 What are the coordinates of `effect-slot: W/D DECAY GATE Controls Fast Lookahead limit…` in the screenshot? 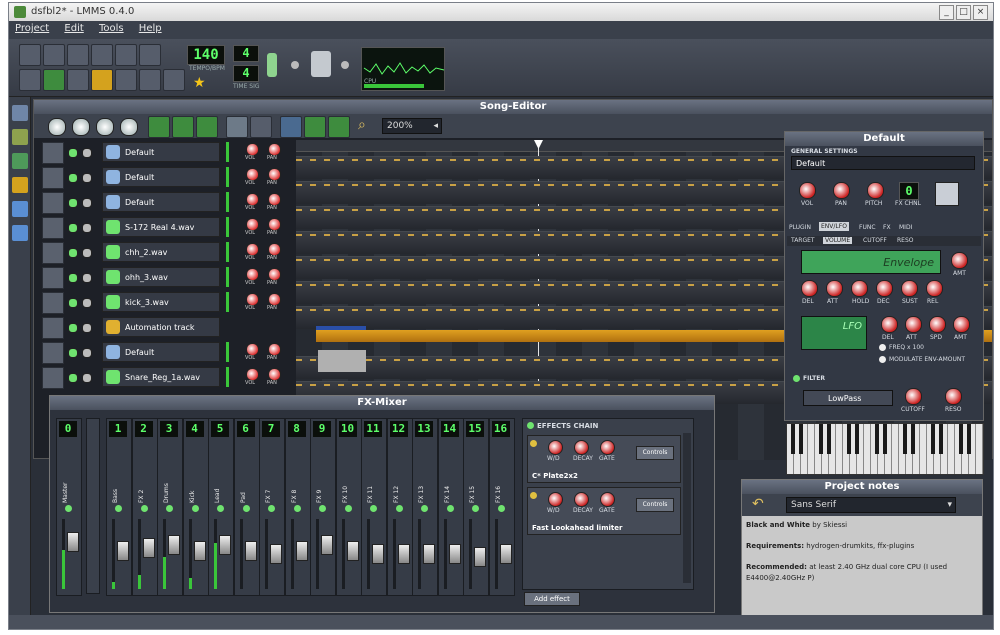 It's located at (604, 511).